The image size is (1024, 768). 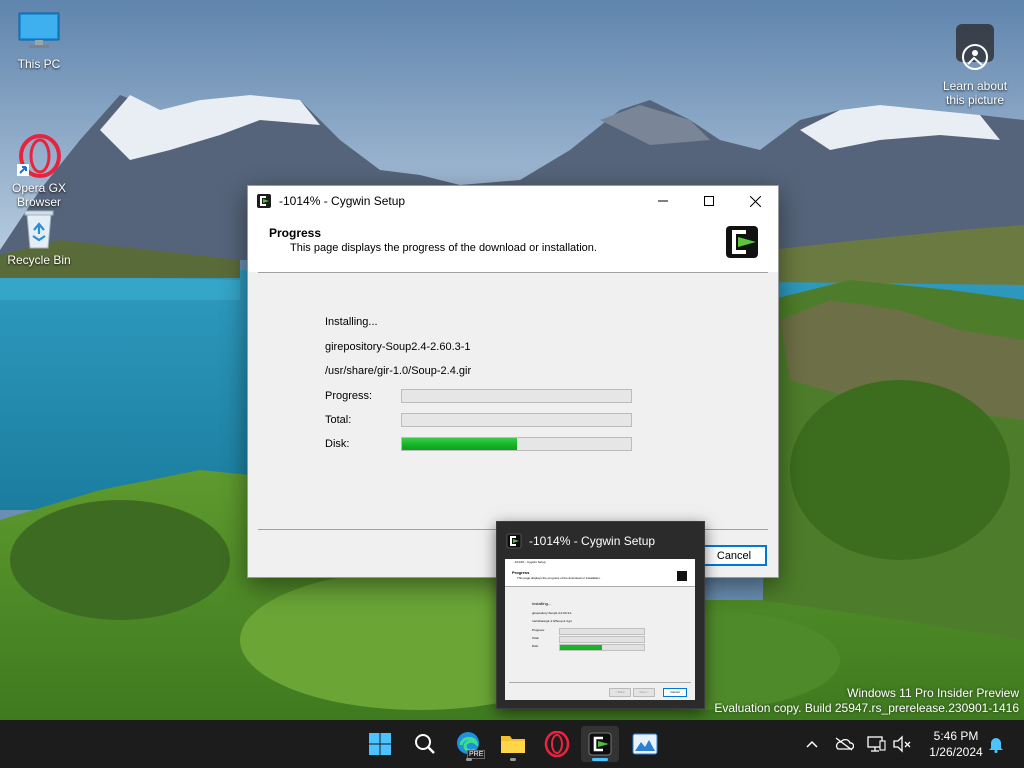 I want to click on volume-muted-icon, so click(x=902, y=744).